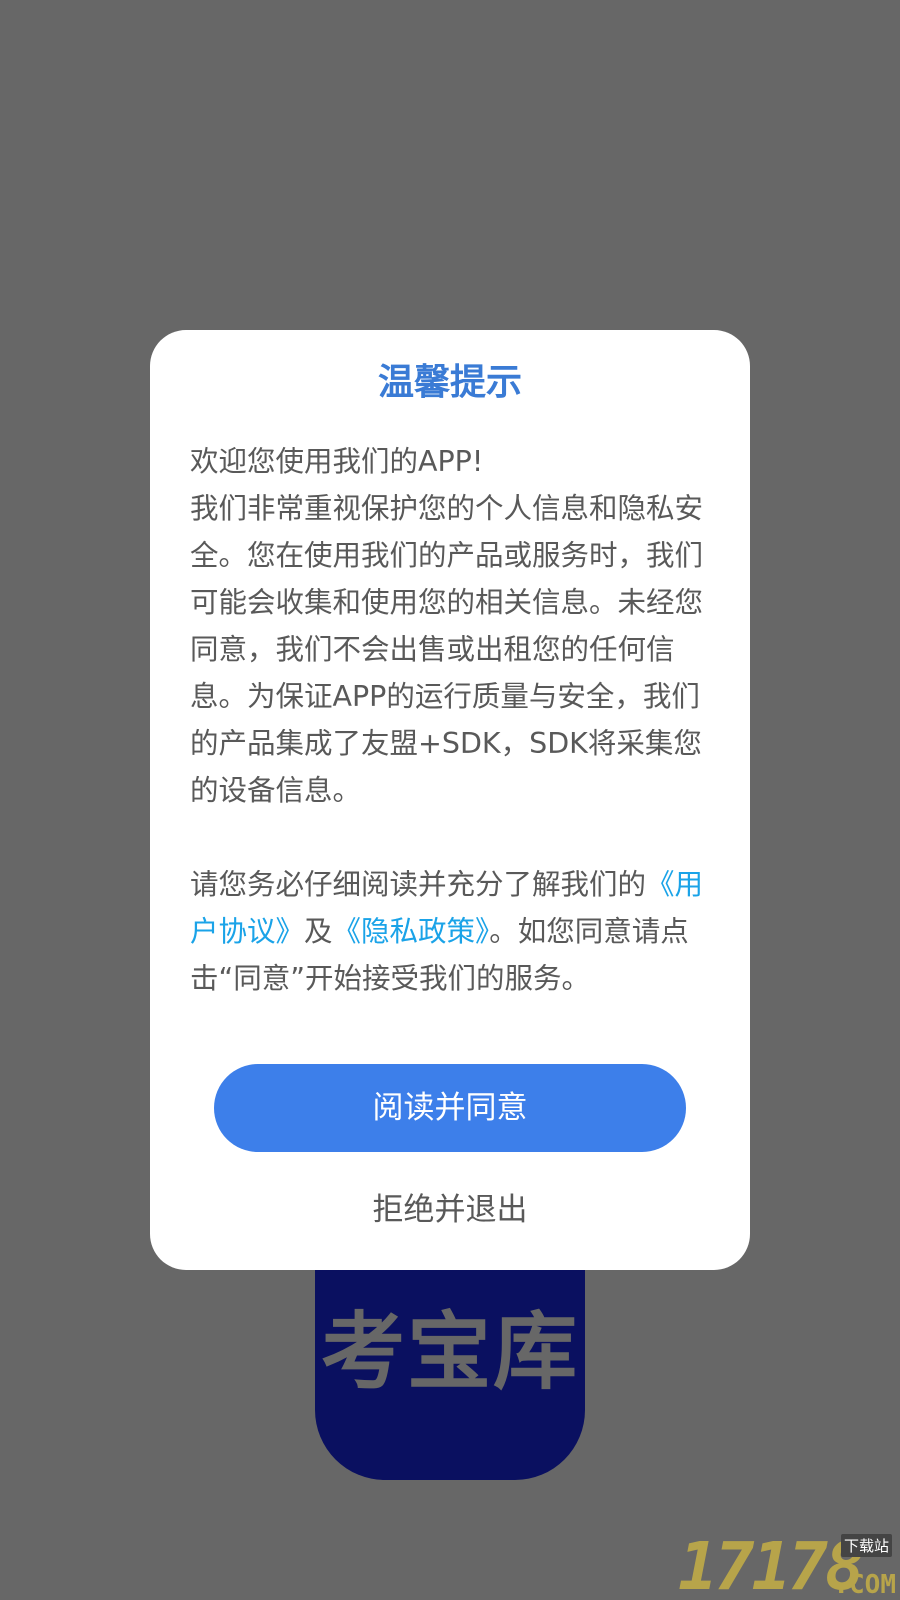 This screenshot has width=900, height=1600. I want to click on reject-button: 拒绝并退出, so click(450, 1210).